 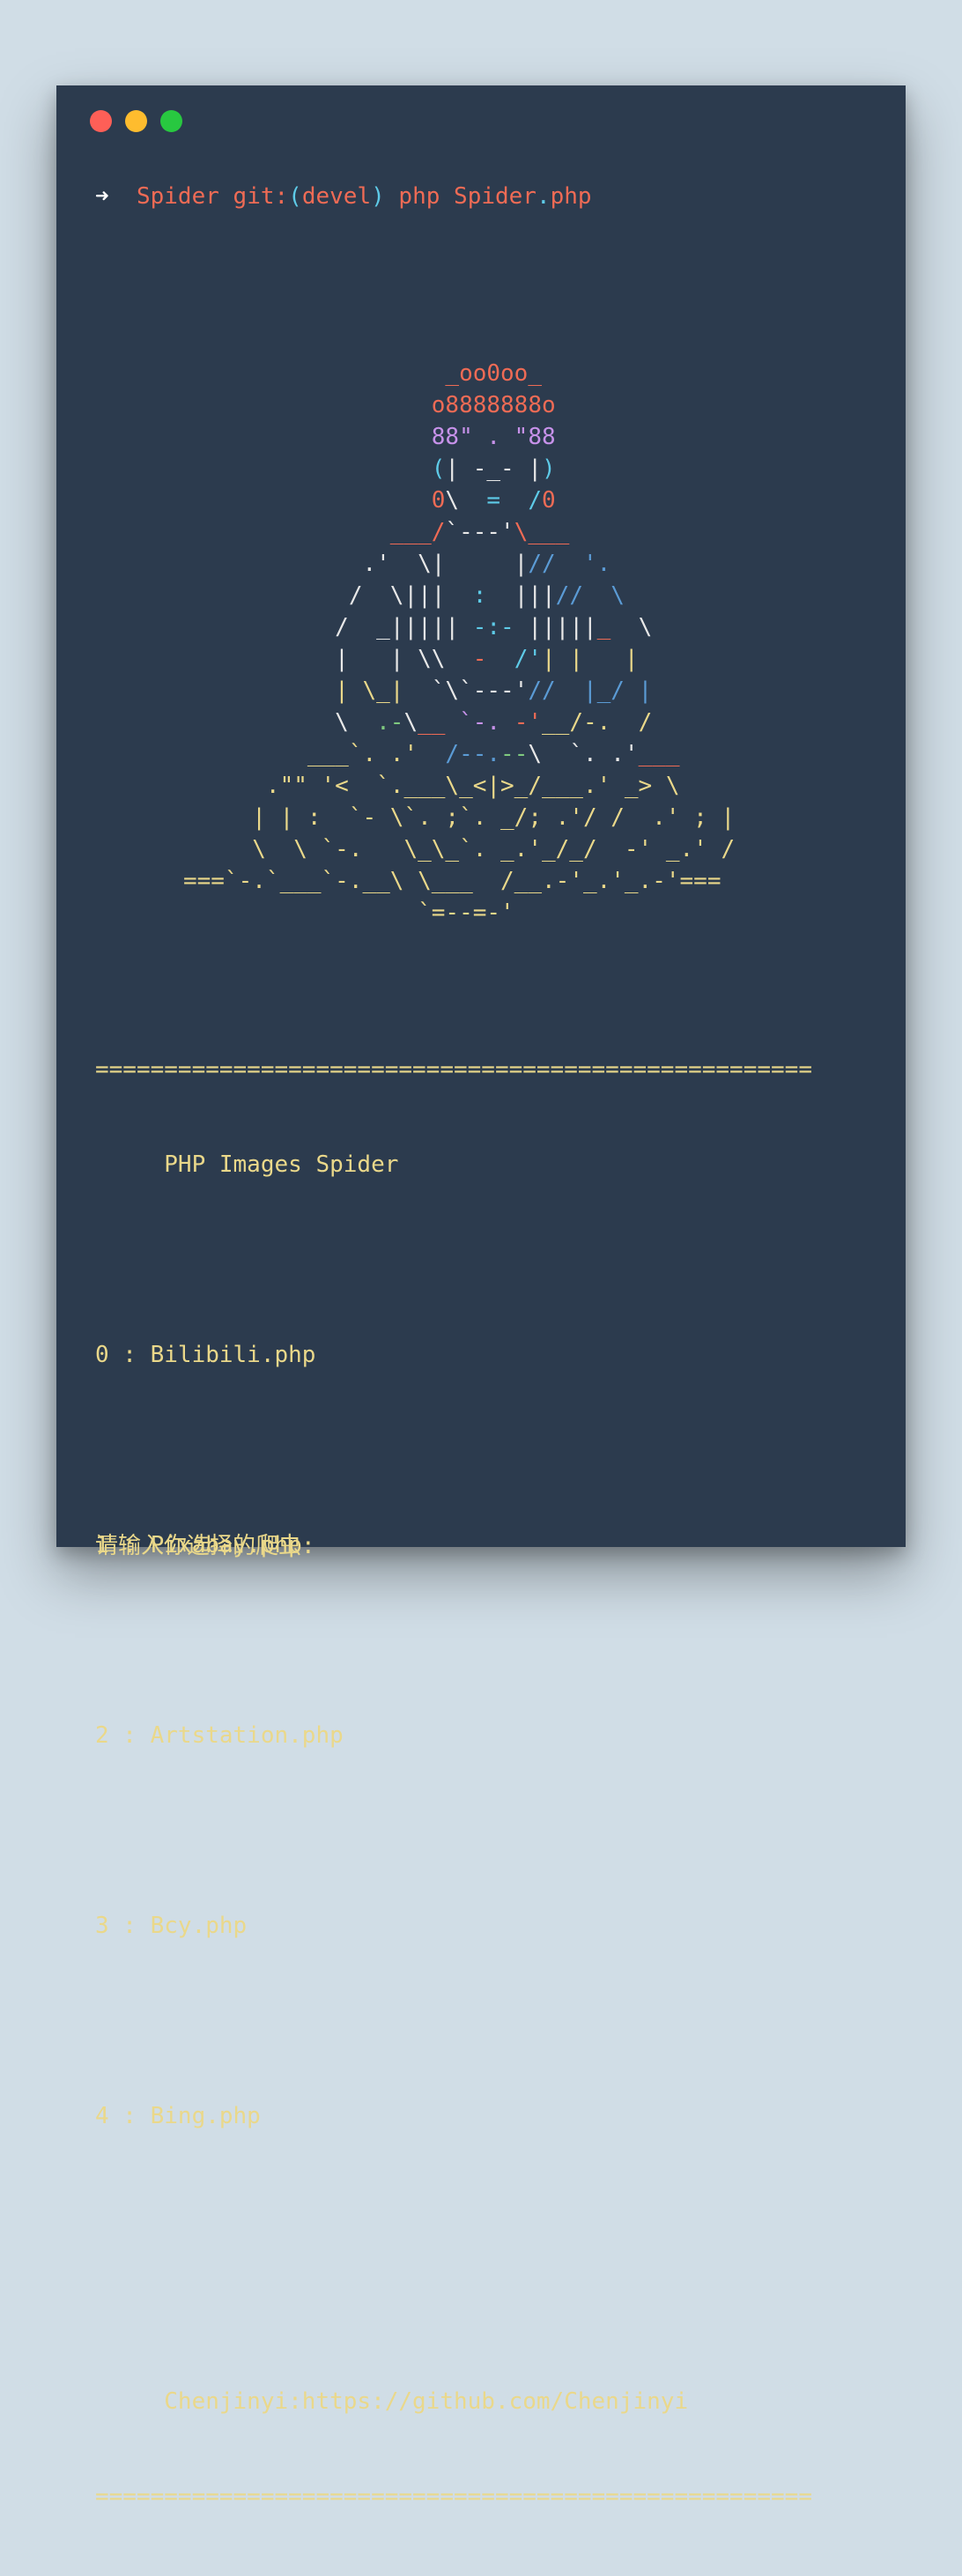 I want to click on prompt-arrow-icon: ➜, so click(x=102, y=197).